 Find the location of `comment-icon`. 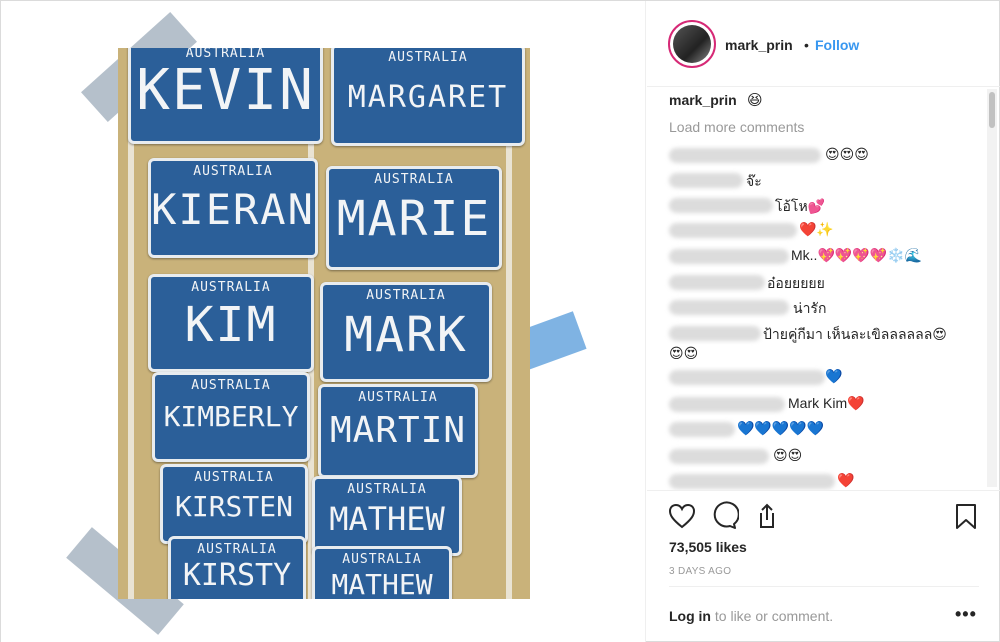

comment-icon is located at coordinates (724, 516).